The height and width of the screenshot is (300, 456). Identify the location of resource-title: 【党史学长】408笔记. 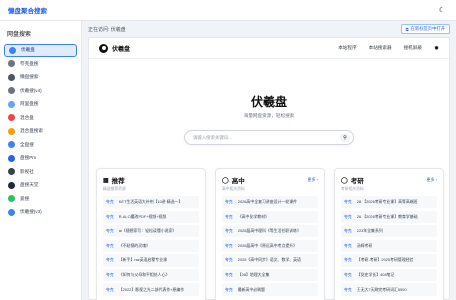
(375, 274).